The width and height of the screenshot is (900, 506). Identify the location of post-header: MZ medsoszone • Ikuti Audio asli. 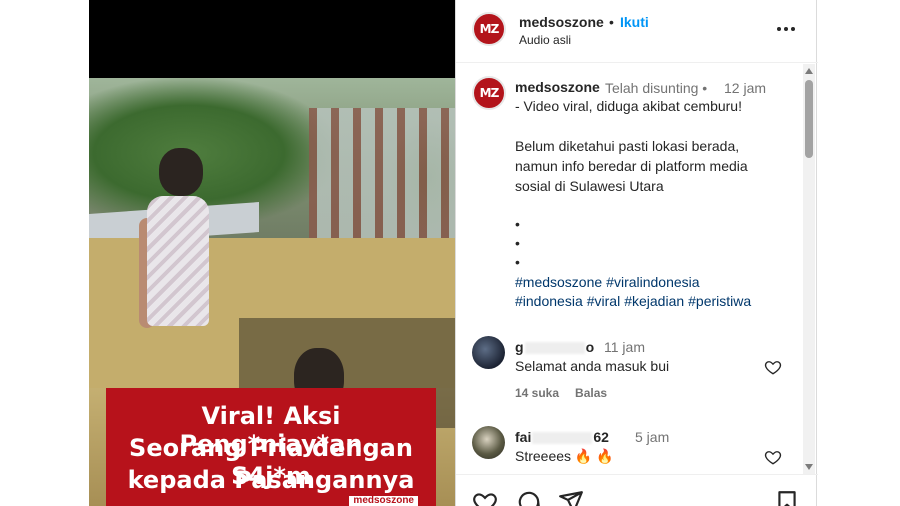
(637, 31).